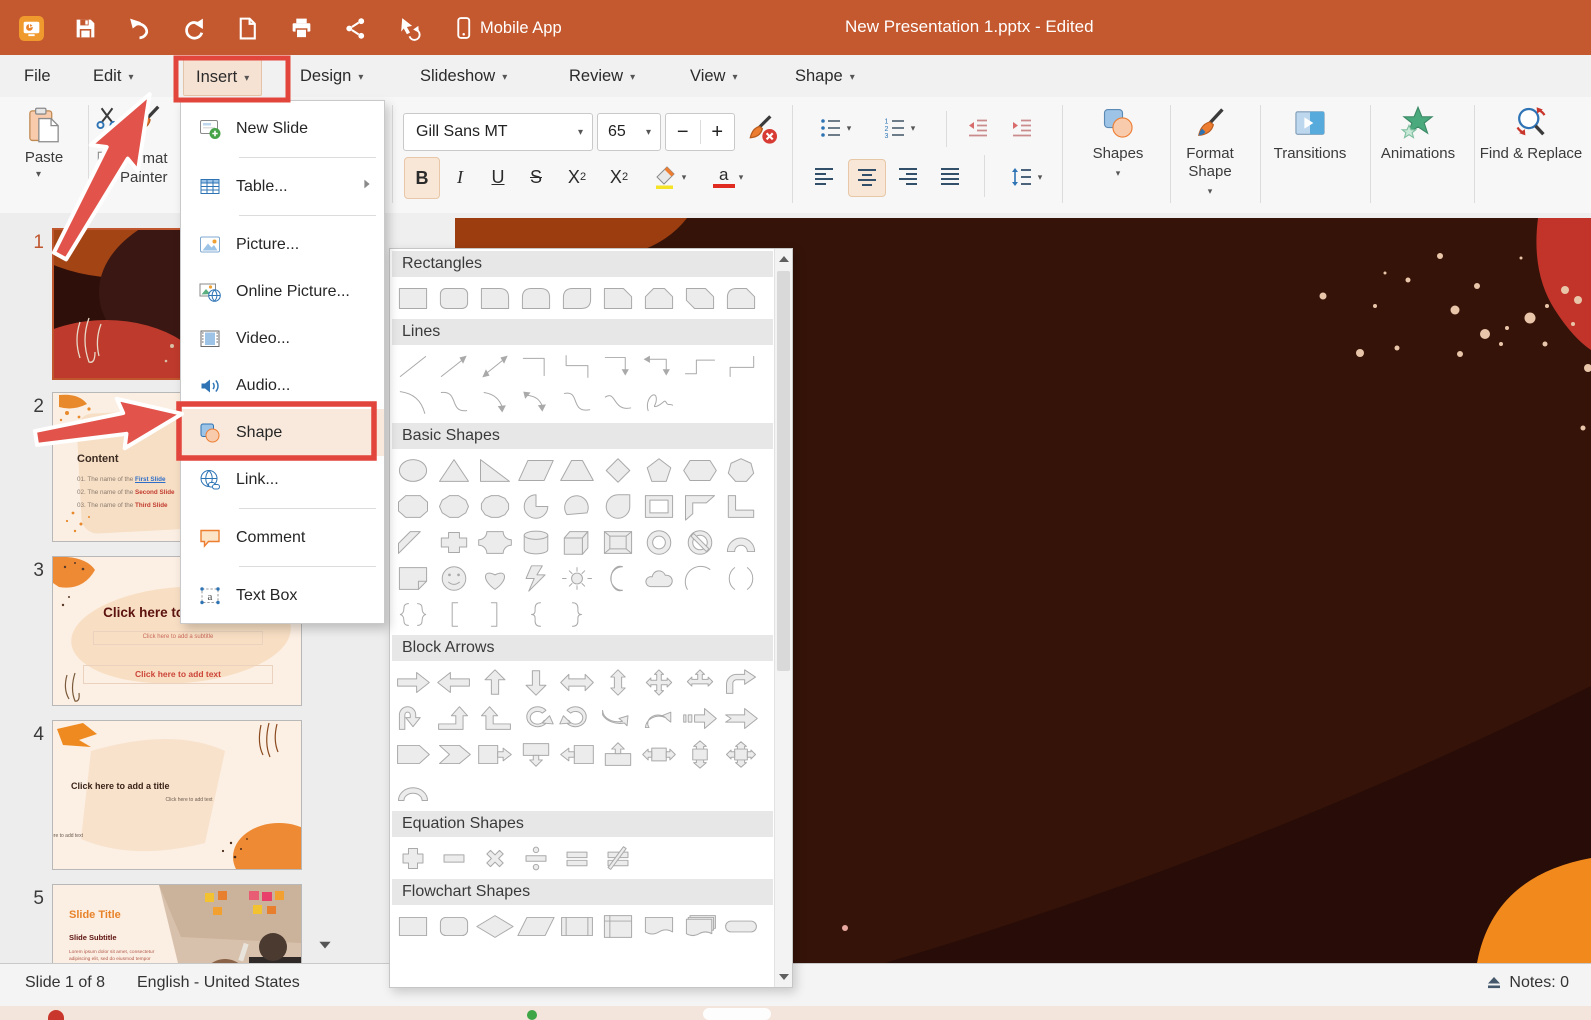 The height and width of the screenshot is (1020, 1591). Describe the element at coordinates (908, 177) in the screenshot. I see `align-right-icon` at that location.